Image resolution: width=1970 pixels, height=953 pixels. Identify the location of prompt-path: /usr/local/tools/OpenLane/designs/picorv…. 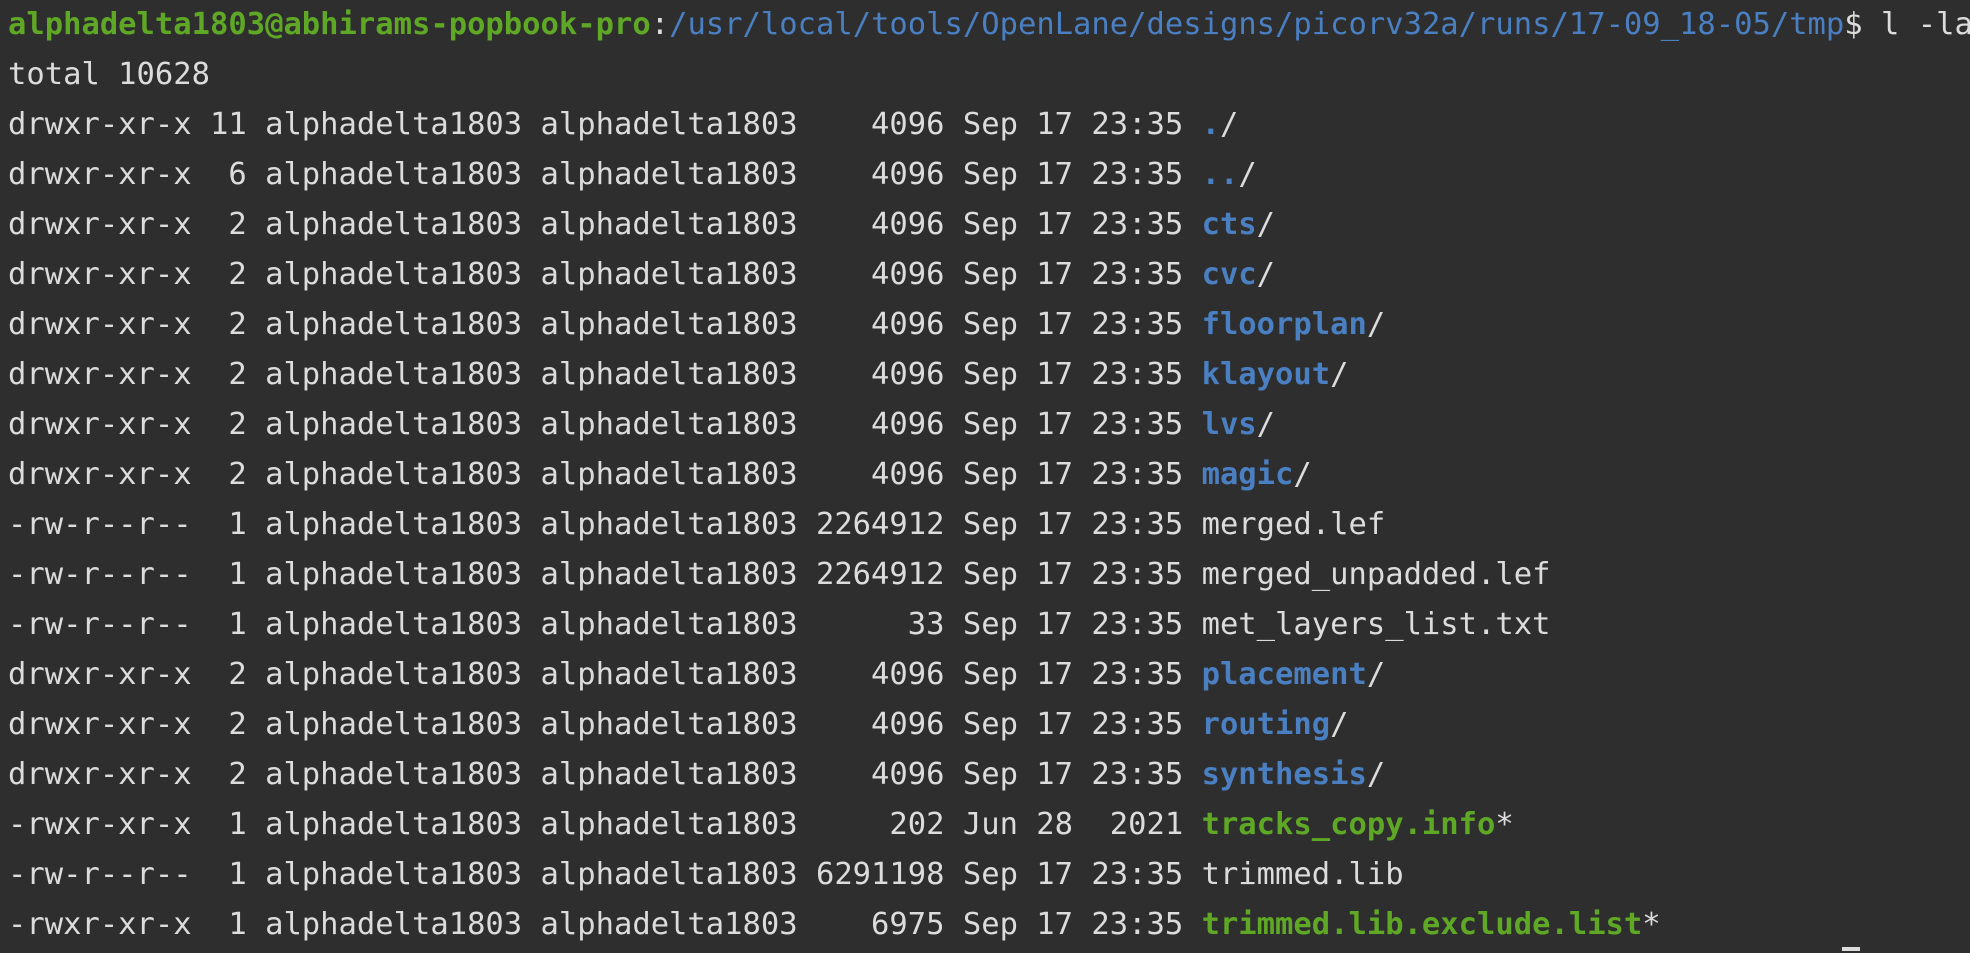
(1257, 24).